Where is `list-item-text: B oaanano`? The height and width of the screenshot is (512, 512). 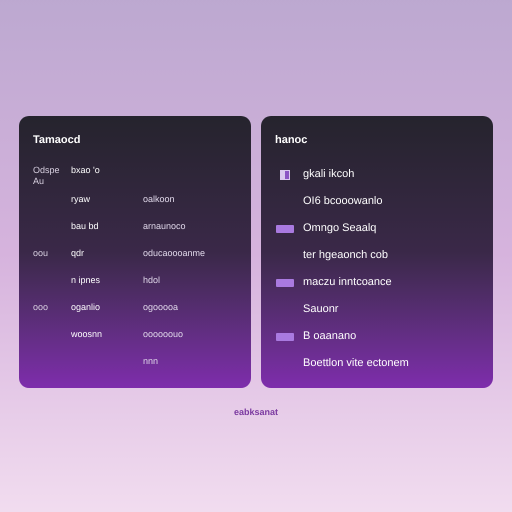
list-item-text: B oaanano is located at coordinates (329, 336).